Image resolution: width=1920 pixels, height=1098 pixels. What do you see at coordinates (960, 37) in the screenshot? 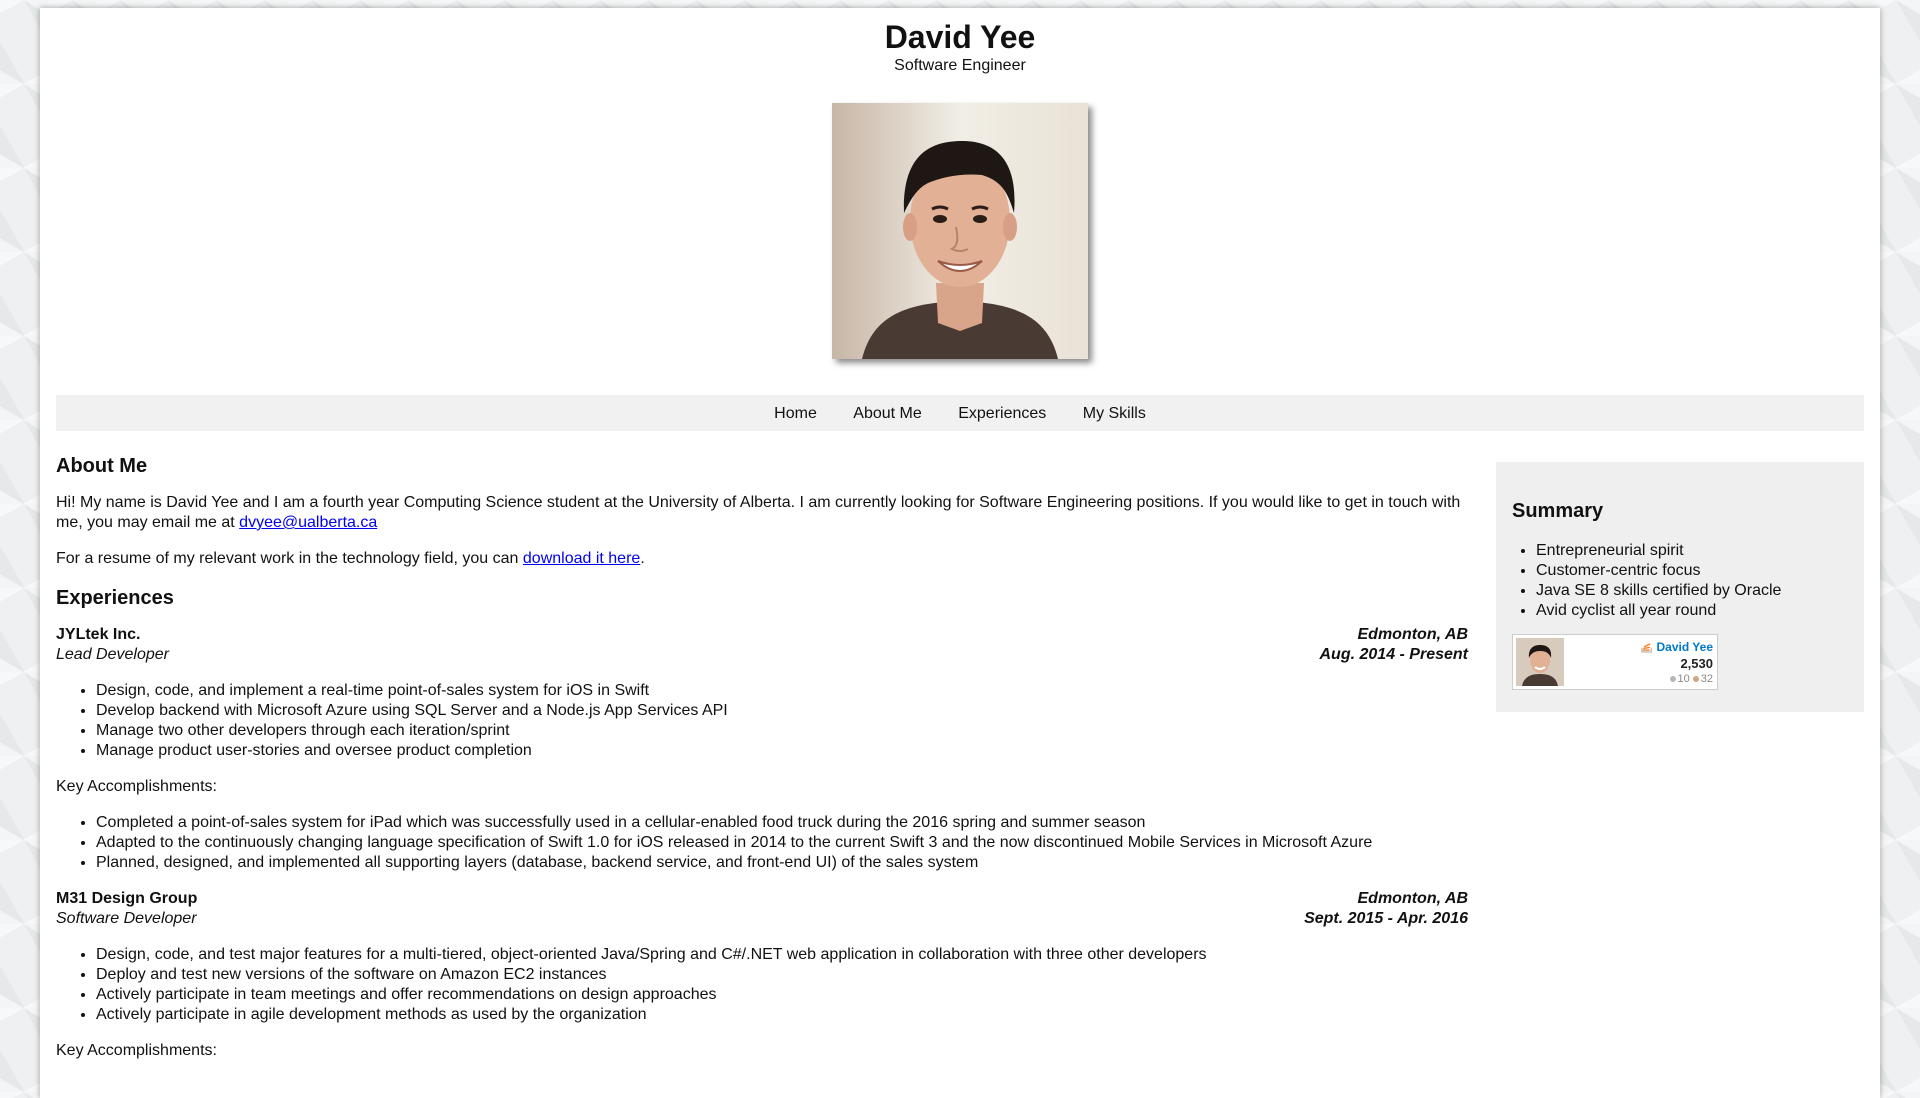
I see `page-title: David Yee` at bounding box center [960, 37].